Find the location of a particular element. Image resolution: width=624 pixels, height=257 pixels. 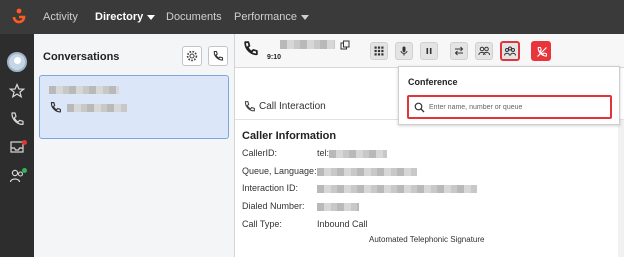

hang-up-icon is located at coordinates (542, 51).